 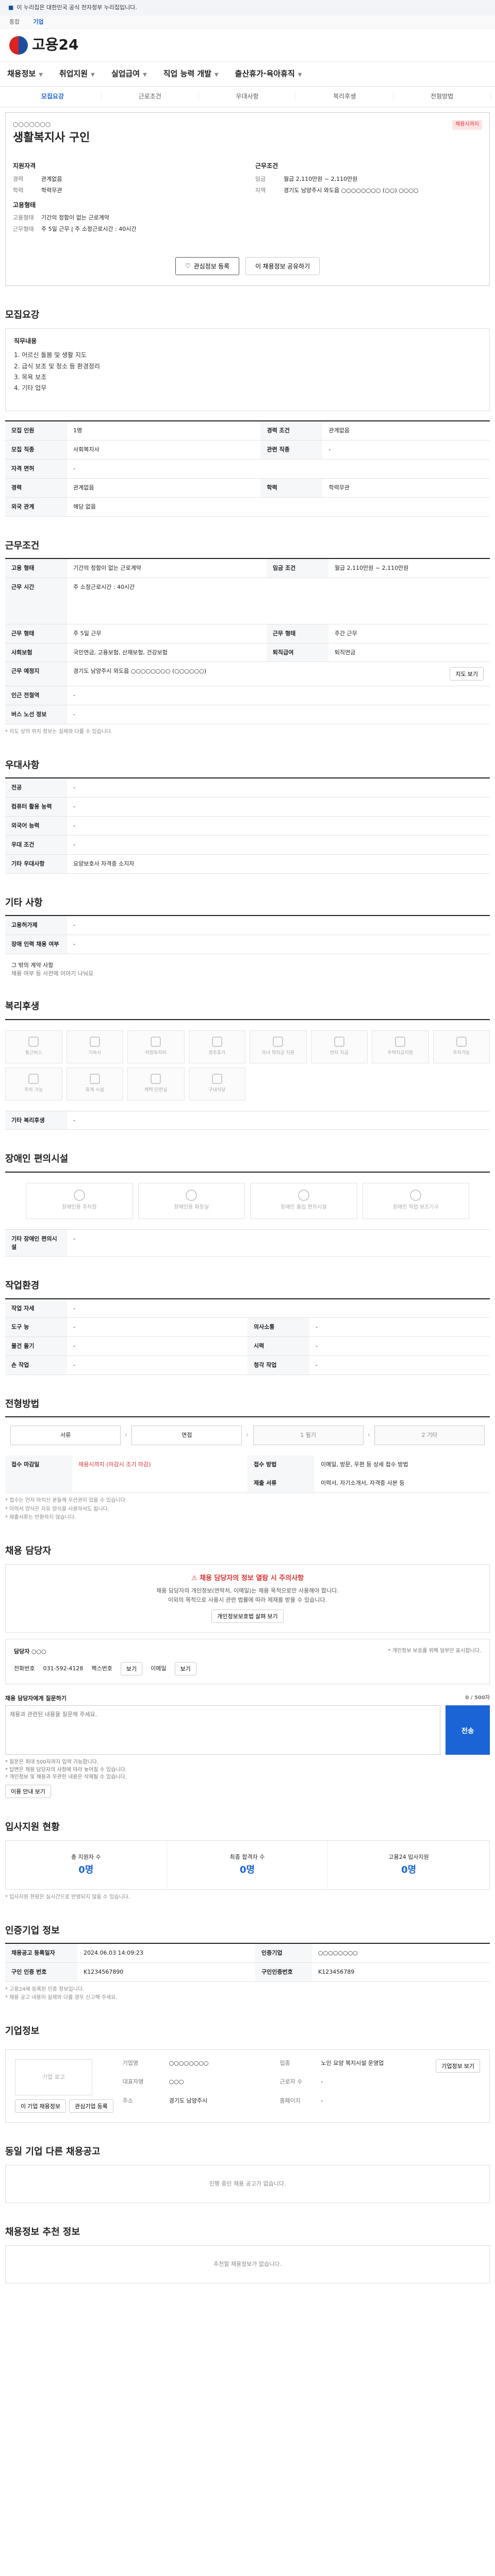 What do you see at coordinates (467, 125) in the screenshot?
I see `deadline-badge: 채용시까지` at bounding box center [467, 125].